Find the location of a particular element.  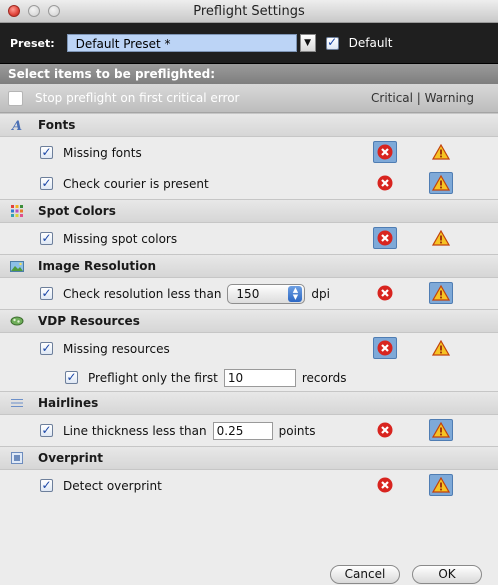

check-resolution-checkbox: ✓ is located at coordinates (46, 293).